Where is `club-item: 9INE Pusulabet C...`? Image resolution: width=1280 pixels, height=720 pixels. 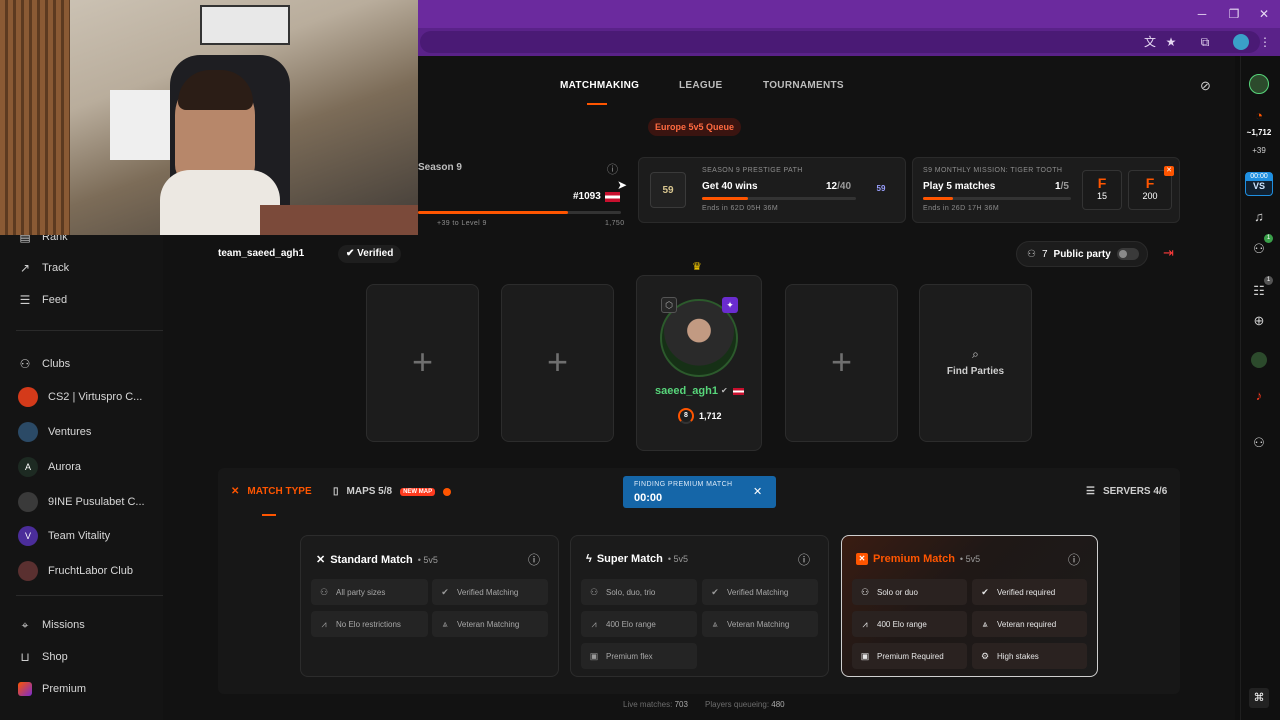 club-item: 9INE Pusulabet C... is located at coordinates (81, 502).